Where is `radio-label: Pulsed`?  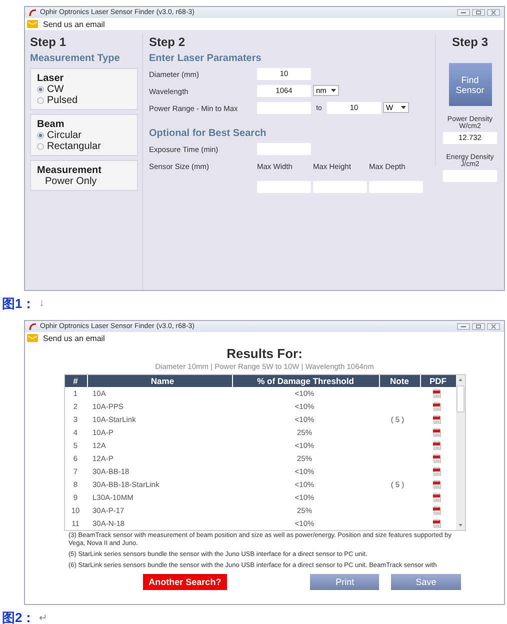
radio-label: Pulsed is located at coordinates (62, 100).